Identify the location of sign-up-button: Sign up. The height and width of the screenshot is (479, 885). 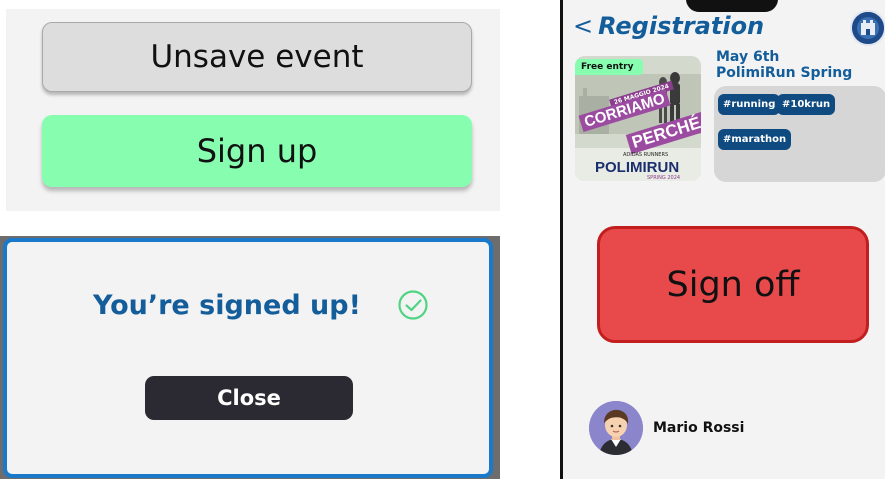
(257, 151).